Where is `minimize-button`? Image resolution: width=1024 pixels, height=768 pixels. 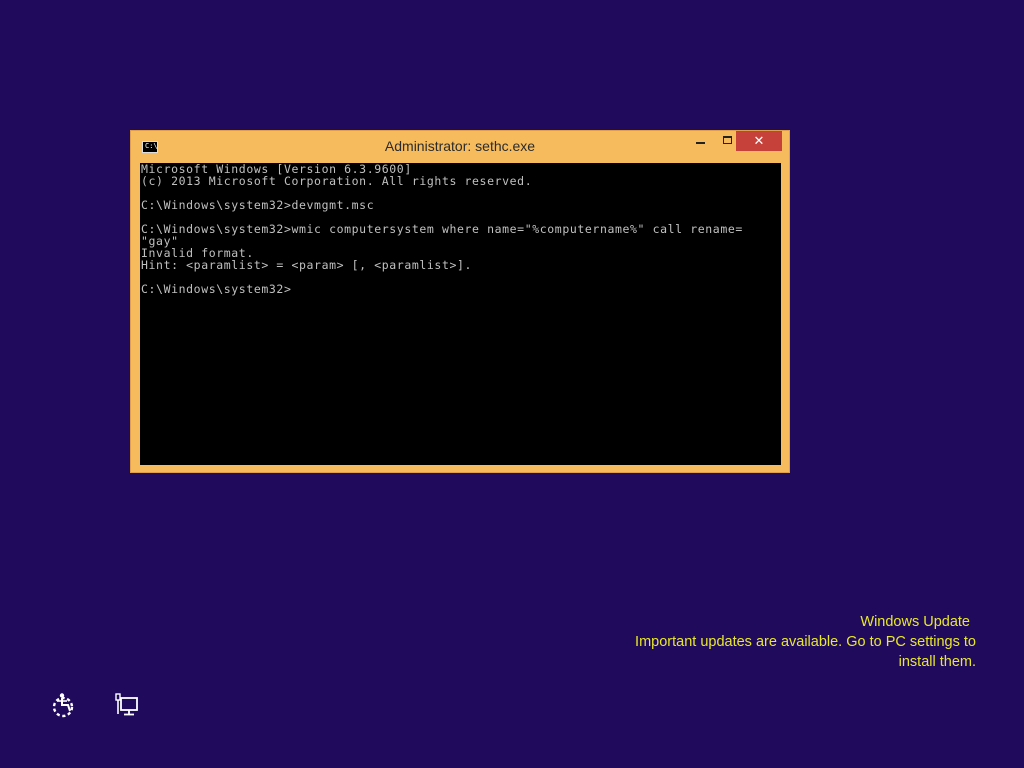 minimize-button is located at coordinates (700, 141).